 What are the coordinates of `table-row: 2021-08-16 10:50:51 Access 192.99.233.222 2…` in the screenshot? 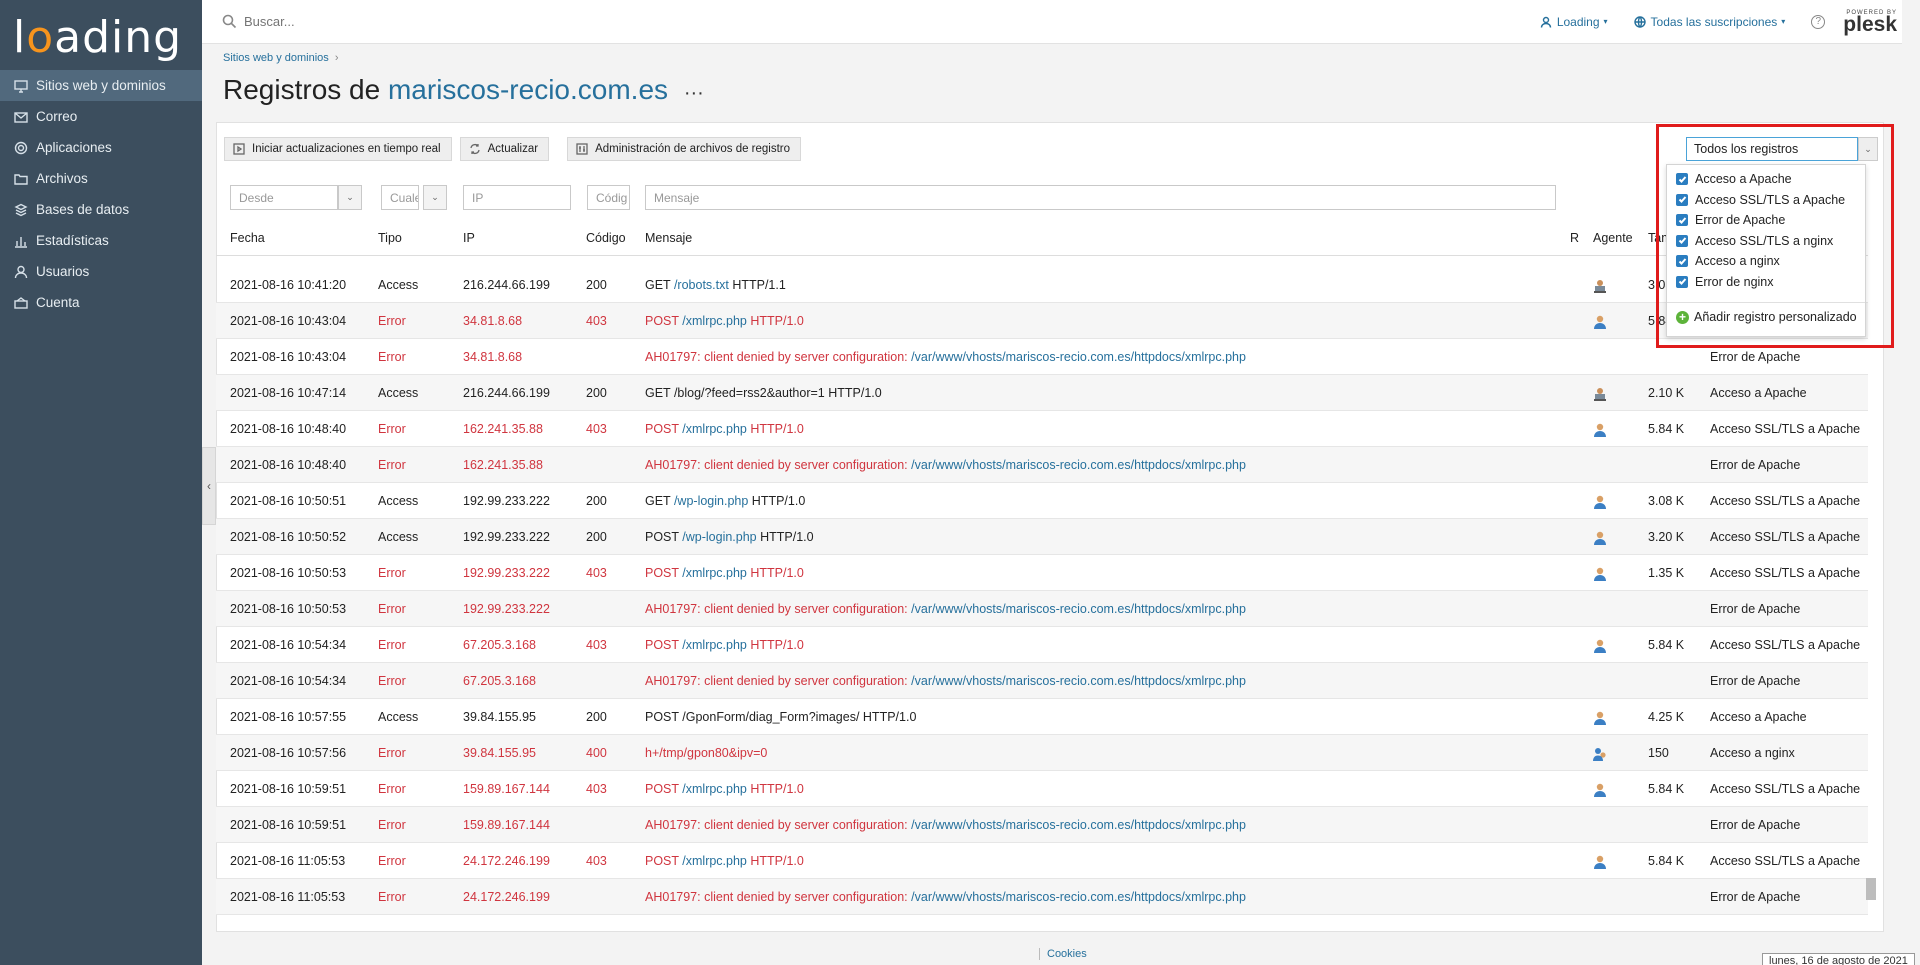 It's located at (1042, 501).